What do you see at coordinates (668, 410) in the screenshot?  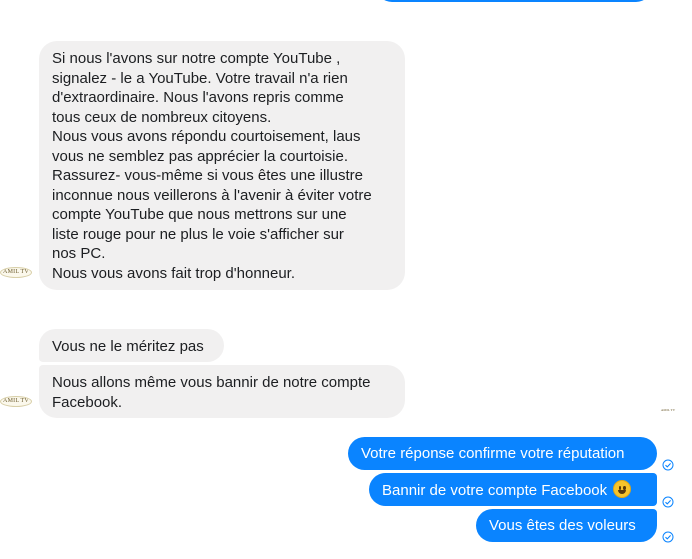 I see `seen-avatar: AMIL TV` at bounding box center [668, 410].